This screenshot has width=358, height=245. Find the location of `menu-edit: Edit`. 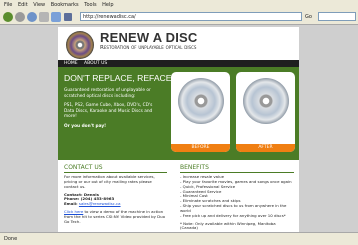

menu-edit: Edit is located at coordinates (23, 5).